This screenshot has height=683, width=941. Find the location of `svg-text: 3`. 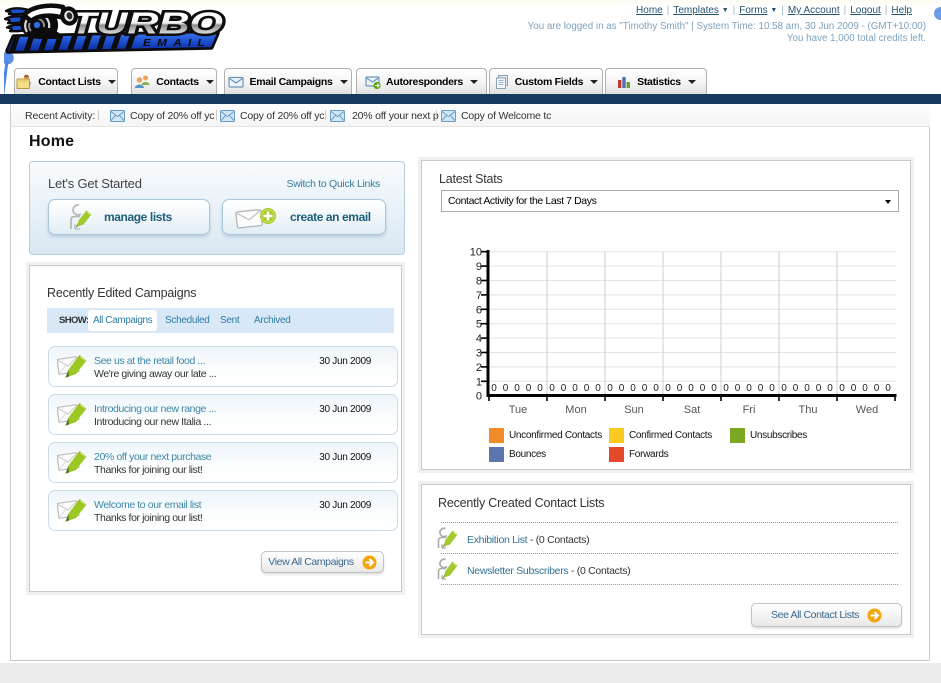

svg-text: 3 is located at coordinates (479, 354).